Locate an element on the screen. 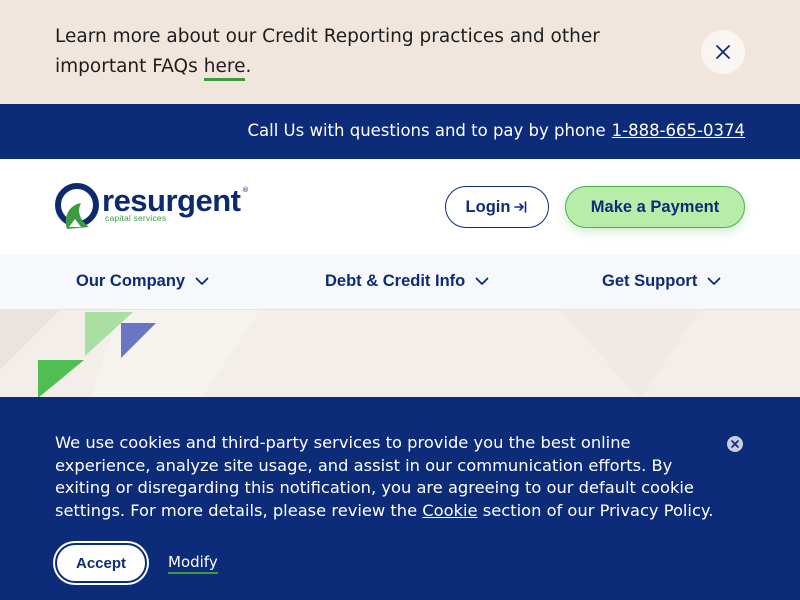  accept-label: Accept is located at coordinates (101, 563).